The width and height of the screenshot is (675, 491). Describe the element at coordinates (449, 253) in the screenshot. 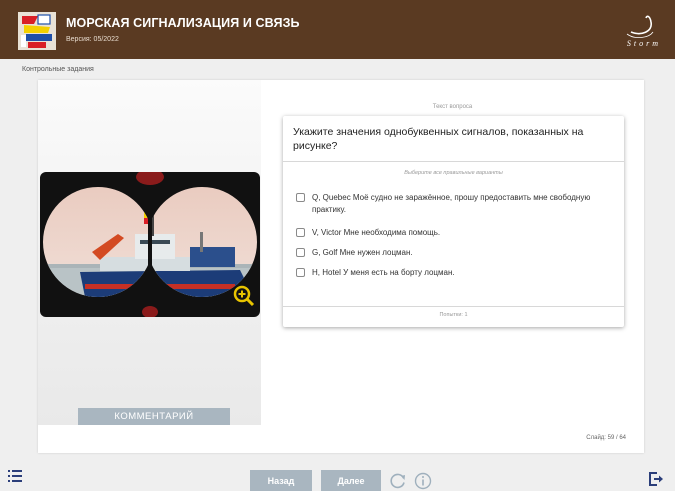

I see `answer-option-g: G, Golf Мне нужен лоцман.` at that location.